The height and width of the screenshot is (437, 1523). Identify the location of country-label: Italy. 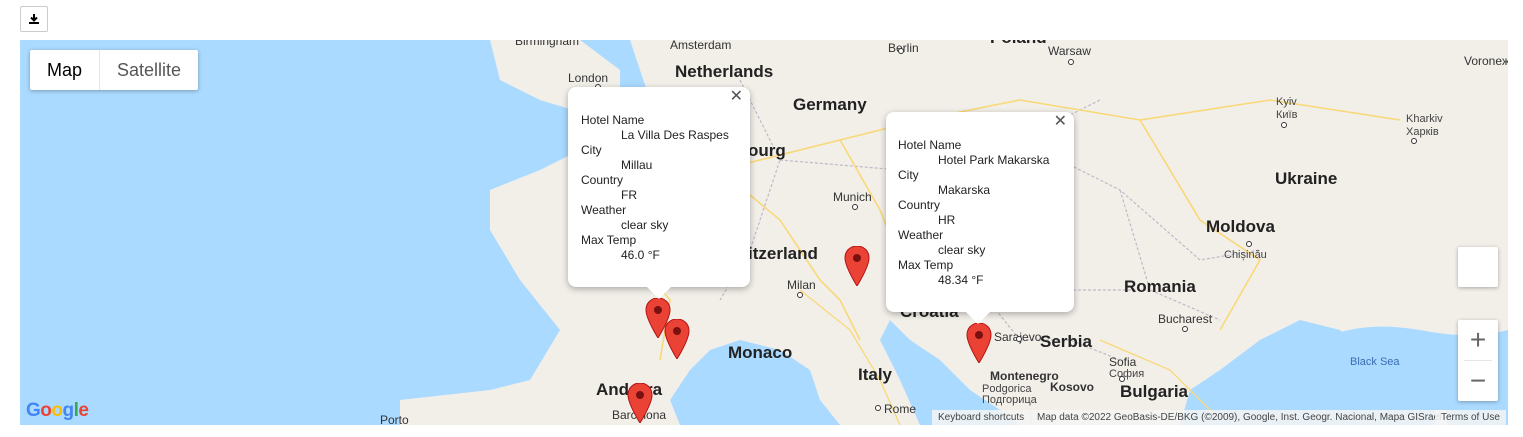
(875, 374).